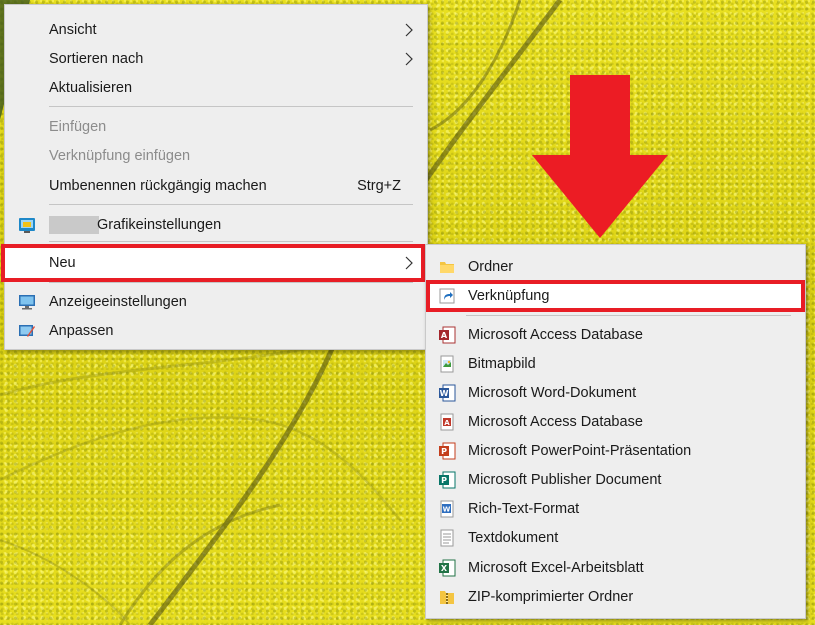 The height and width of the screenshot is (625, 815). I want to click on submenu-item-zip-ordner: ZIP-komprimierter Ordner, so click(615, 597).